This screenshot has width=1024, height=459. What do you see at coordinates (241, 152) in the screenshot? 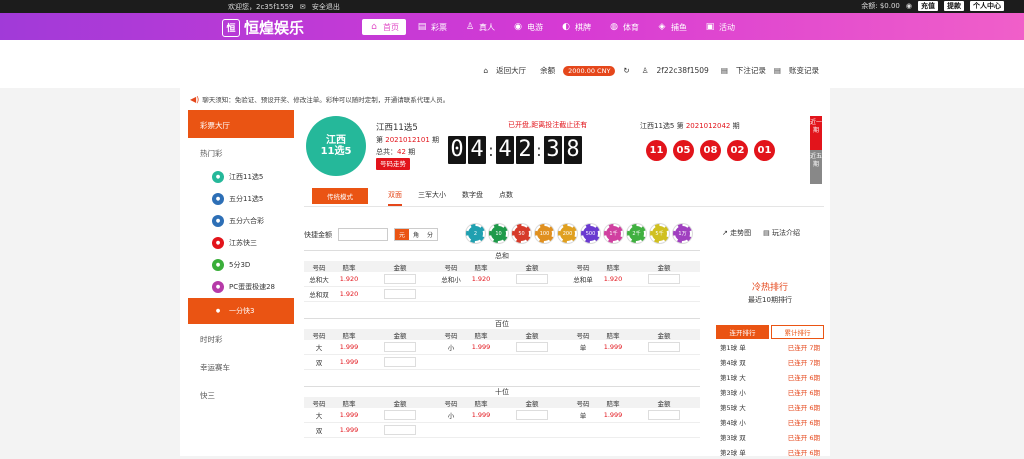
I see `sidebar-group-hot: 热门彩` at bounding box center [241, 152].